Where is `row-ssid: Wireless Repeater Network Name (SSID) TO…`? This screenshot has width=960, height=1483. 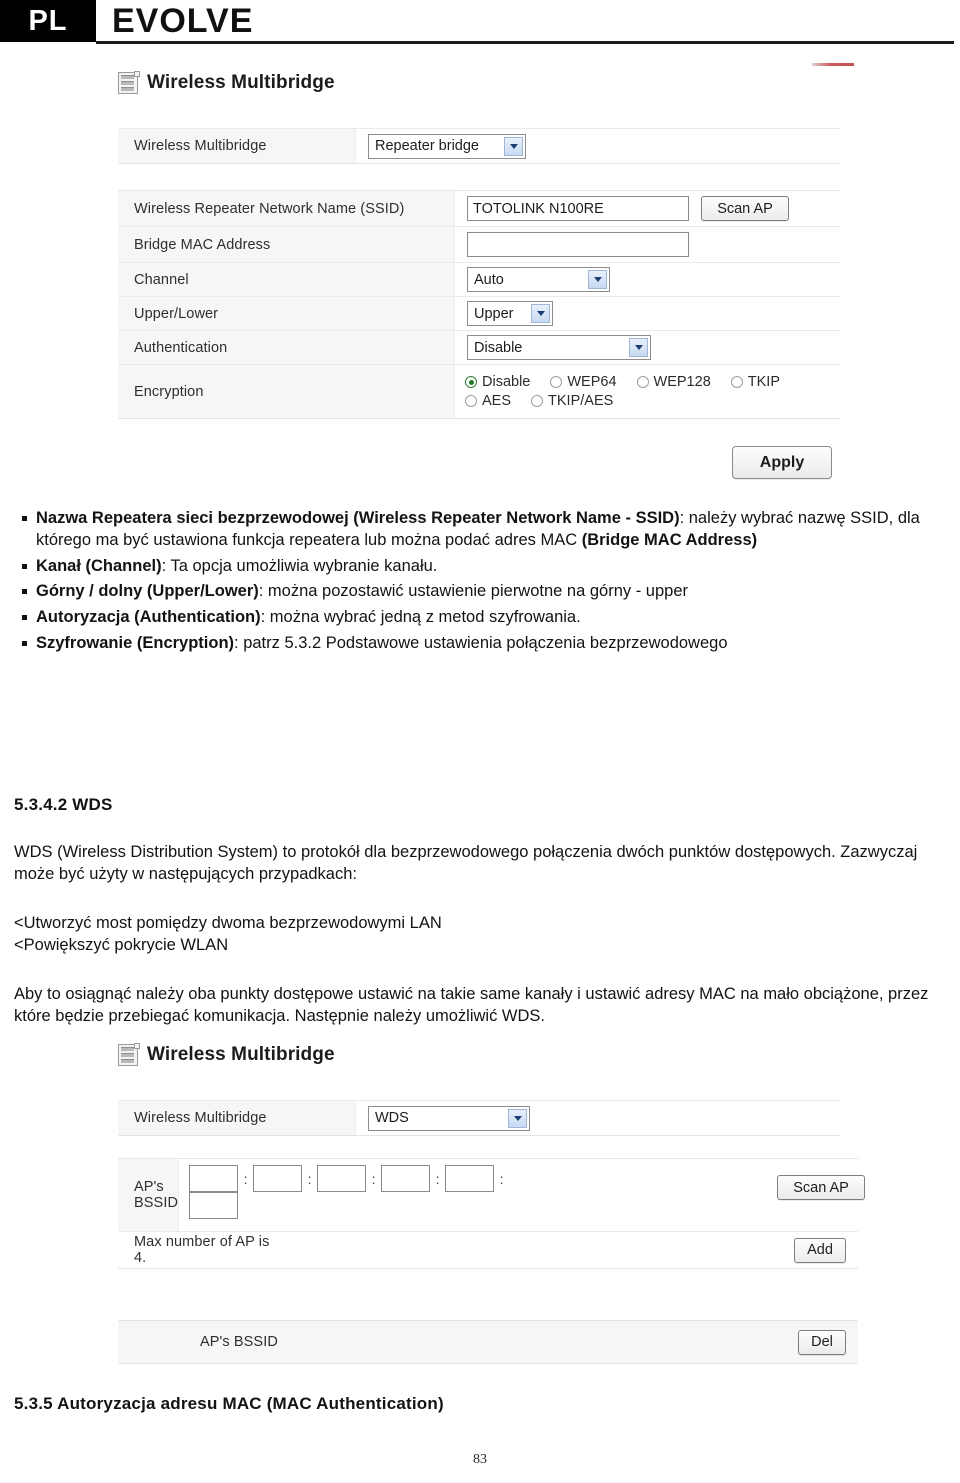
row-ssid: Wireless Repeater Network Name (SSID) TO… is located at coordinates (479, 208).